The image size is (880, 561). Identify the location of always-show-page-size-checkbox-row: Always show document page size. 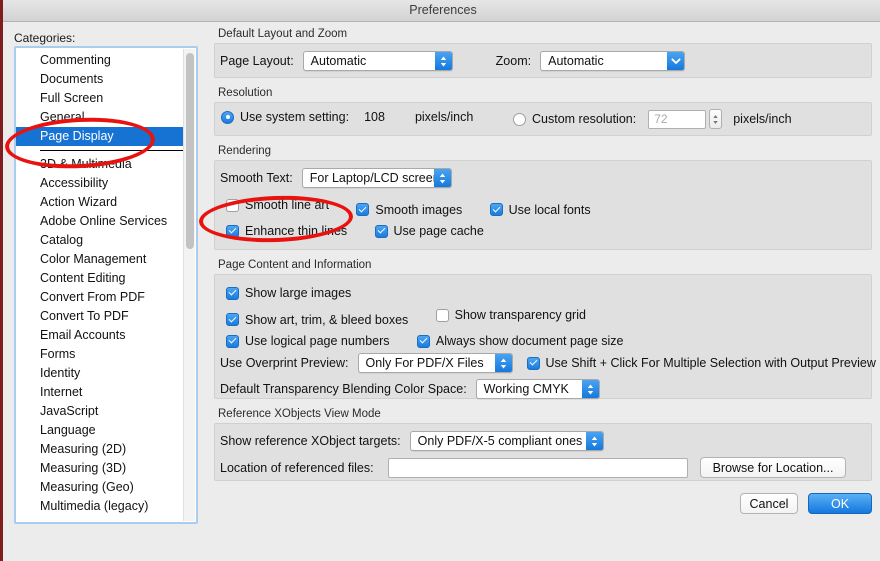
(520, 341).